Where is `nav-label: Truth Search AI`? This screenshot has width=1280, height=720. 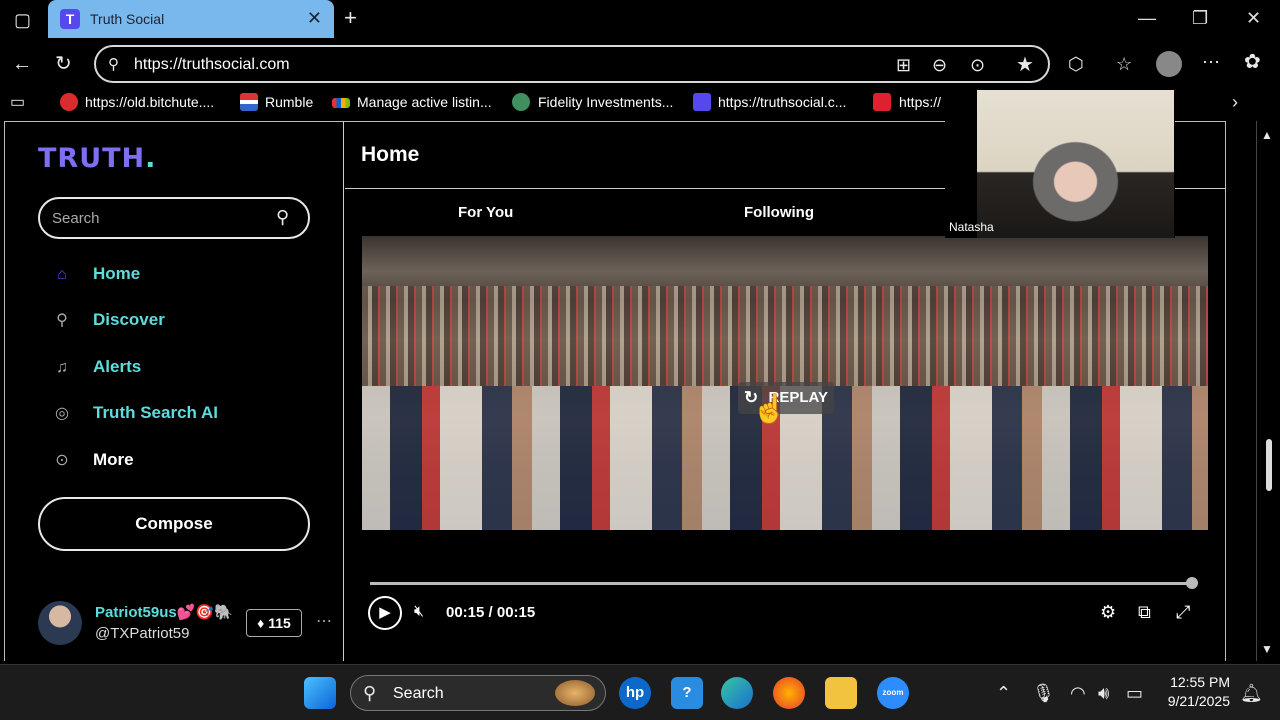 nav-label: Truth Search AI is located at coordinates (156, 412).